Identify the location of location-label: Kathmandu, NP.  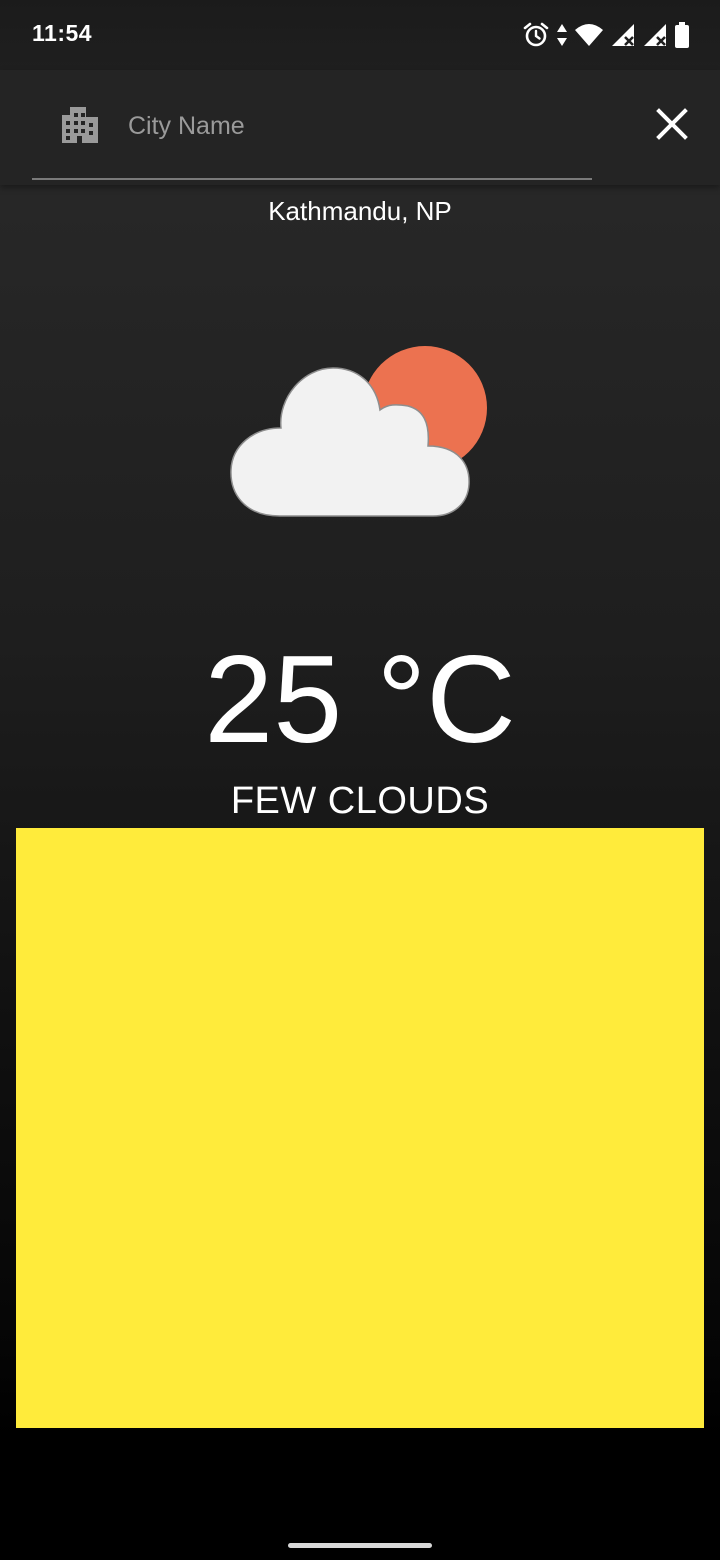
(360, 211).